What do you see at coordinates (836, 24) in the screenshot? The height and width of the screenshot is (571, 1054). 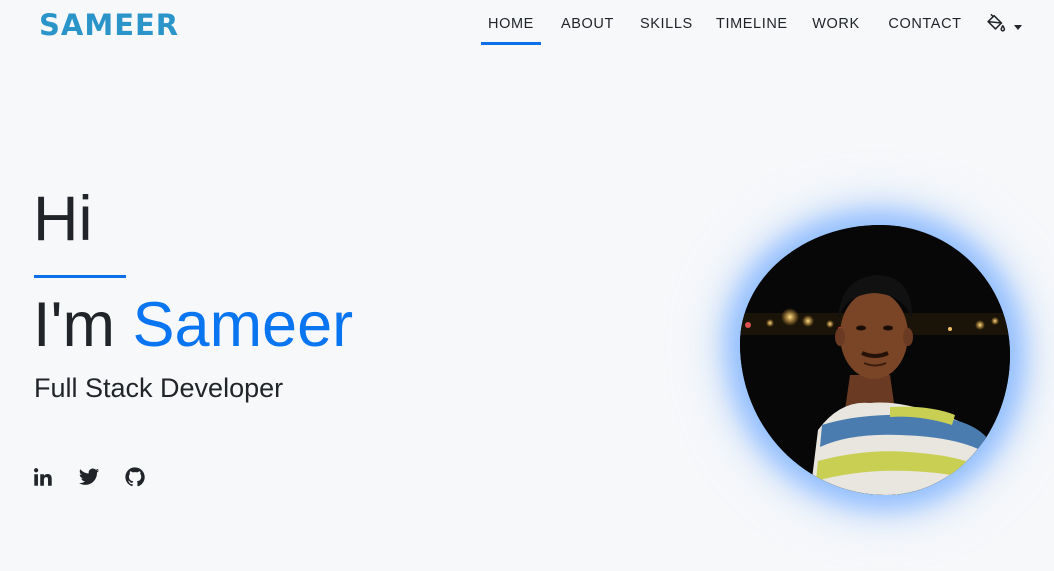 I see `nav-work: WORK` at bounding box center [836, 24].